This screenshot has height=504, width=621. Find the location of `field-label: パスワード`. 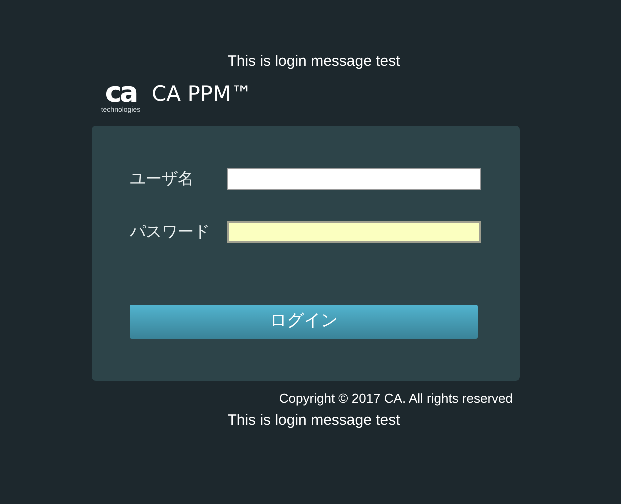

field-label: パスワード is located at coordinates (170, 232).